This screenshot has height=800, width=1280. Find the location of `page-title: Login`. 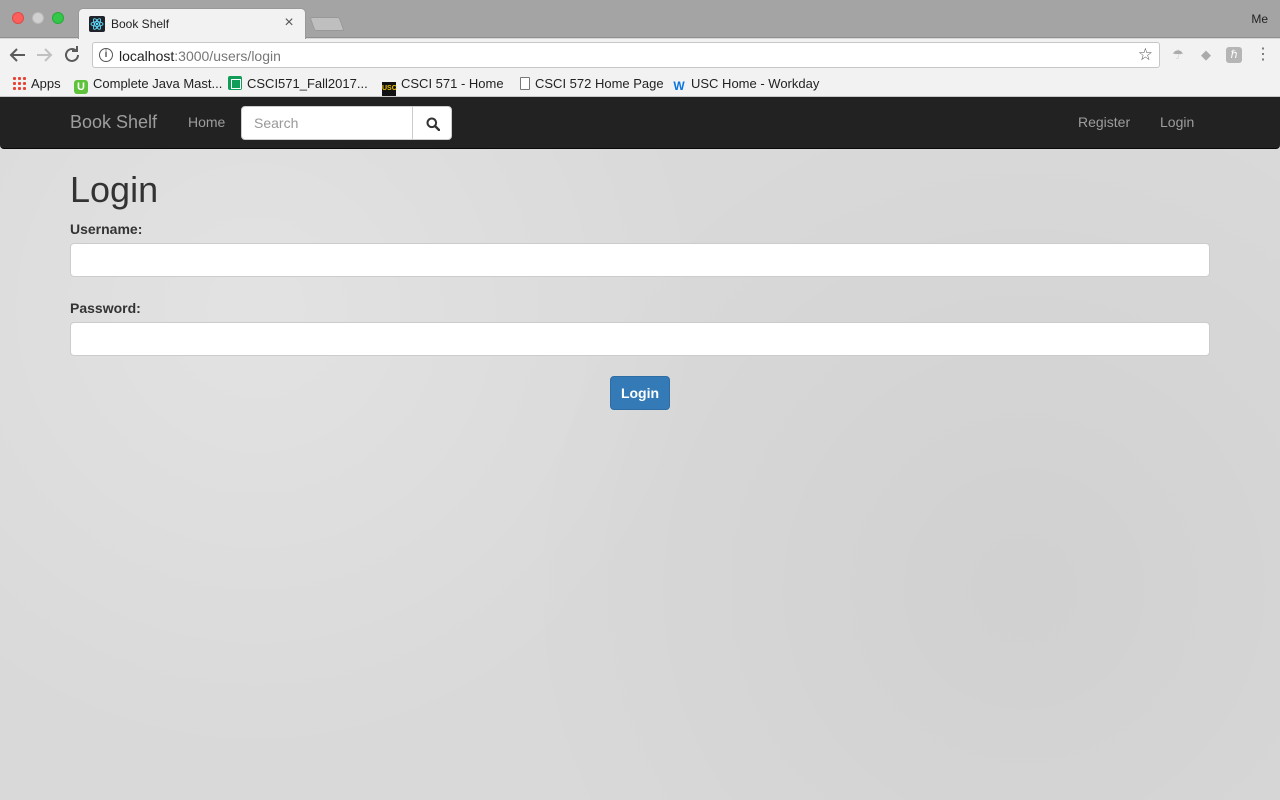

page-title: Login is located at coordinates (114, 189).